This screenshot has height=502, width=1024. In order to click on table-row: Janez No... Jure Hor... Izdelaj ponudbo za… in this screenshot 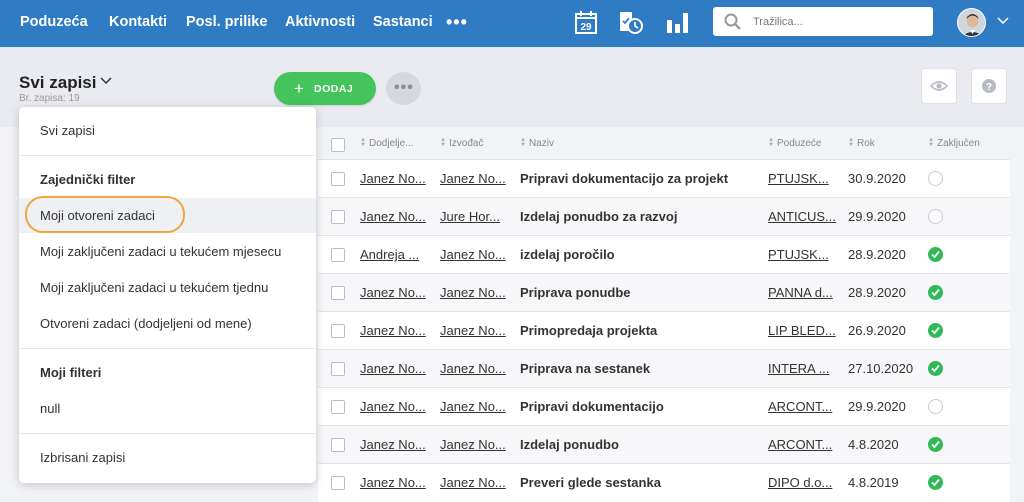, I will do `click(664, 216)`.